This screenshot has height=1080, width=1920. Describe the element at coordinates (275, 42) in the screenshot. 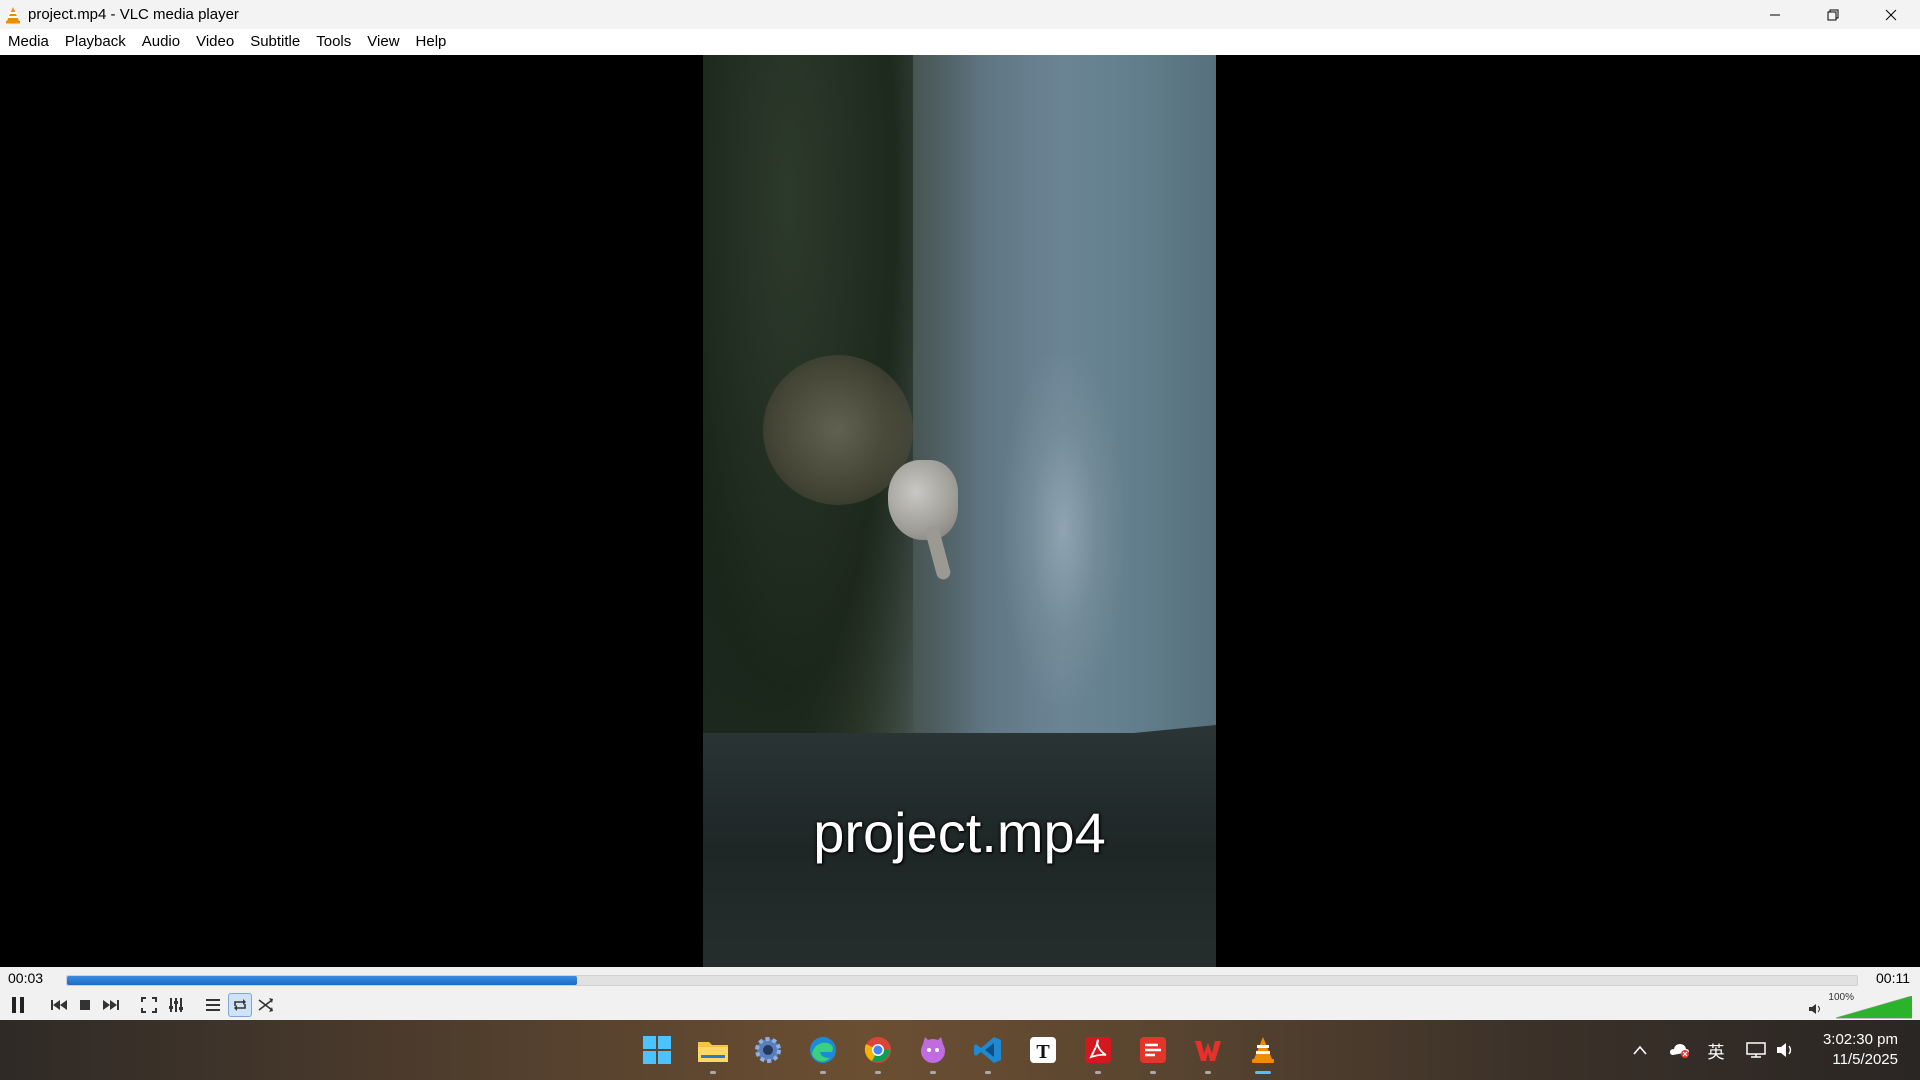

I see `menu-subtitle: Subtitle` at that location.